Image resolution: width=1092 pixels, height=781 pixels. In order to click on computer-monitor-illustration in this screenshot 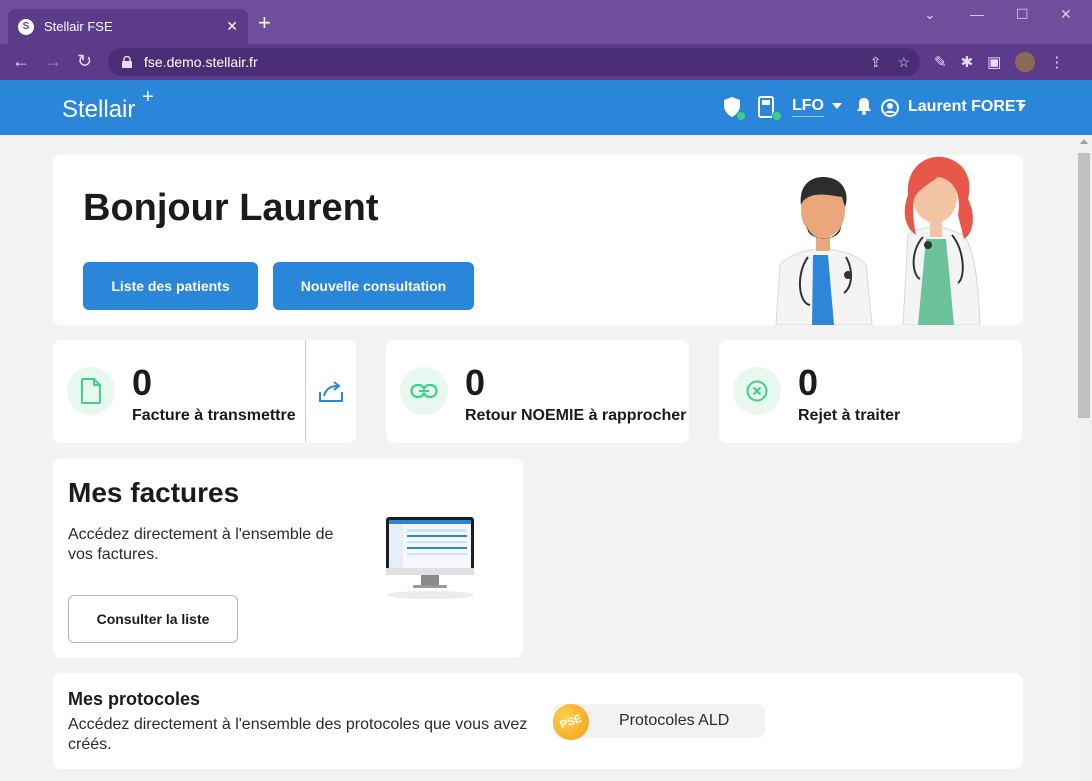, I will do `click(430, 558)`.